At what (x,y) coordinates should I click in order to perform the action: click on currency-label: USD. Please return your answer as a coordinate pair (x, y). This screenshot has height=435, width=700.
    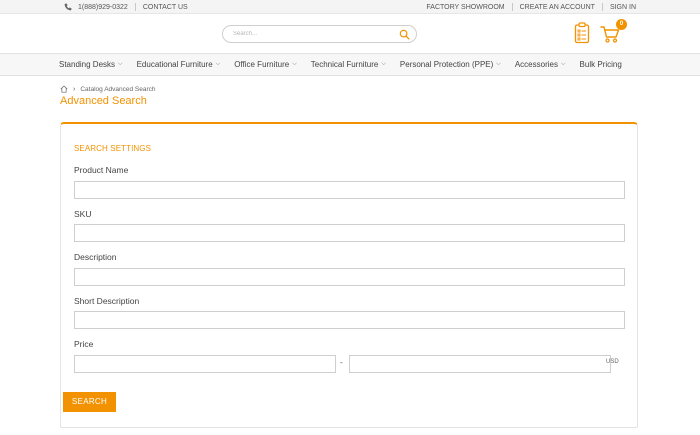
    Looking at the image, I should click on (612, 362).